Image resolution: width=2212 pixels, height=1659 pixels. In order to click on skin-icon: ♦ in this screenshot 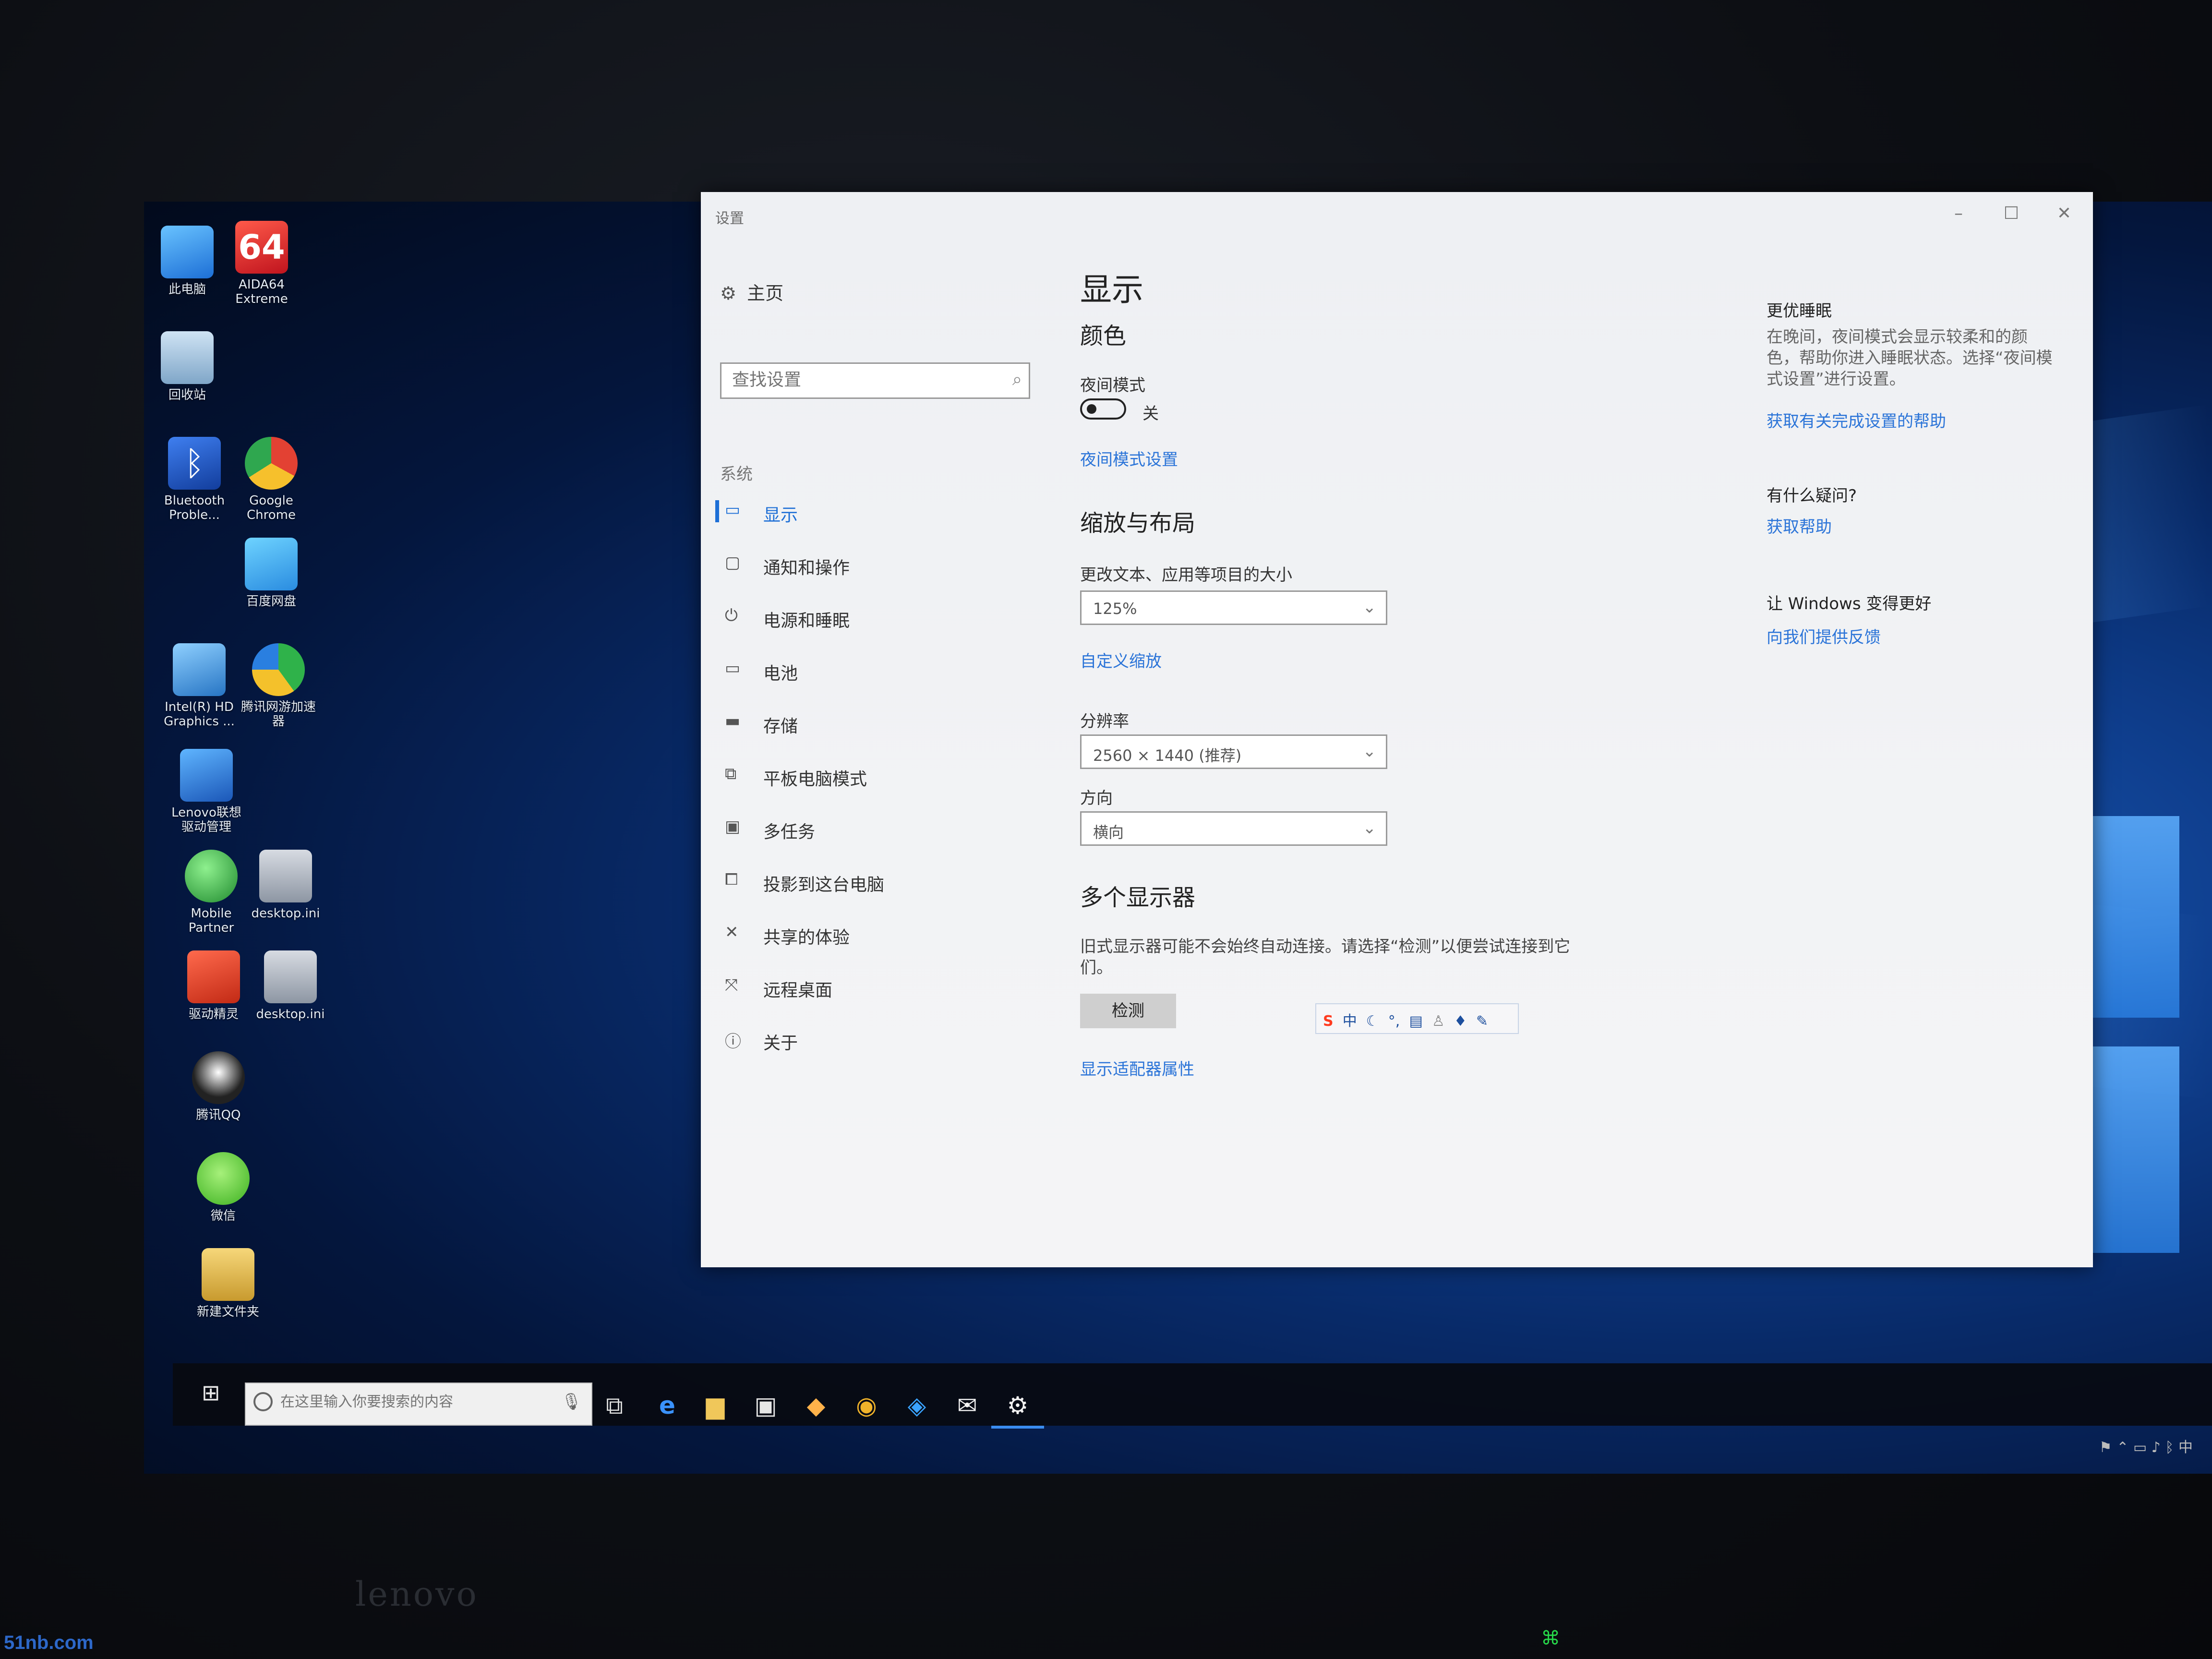, I will do `click(1460, 1021)`.